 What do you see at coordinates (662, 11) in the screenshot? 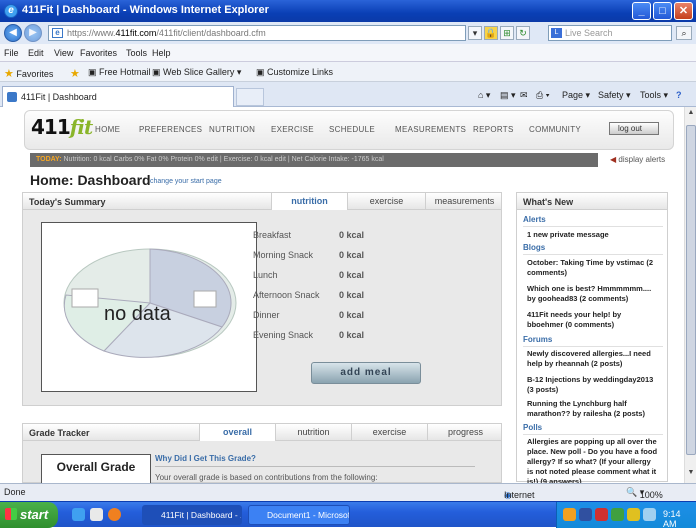
I see `maximize-button: □` at bounding box center [662, 11].